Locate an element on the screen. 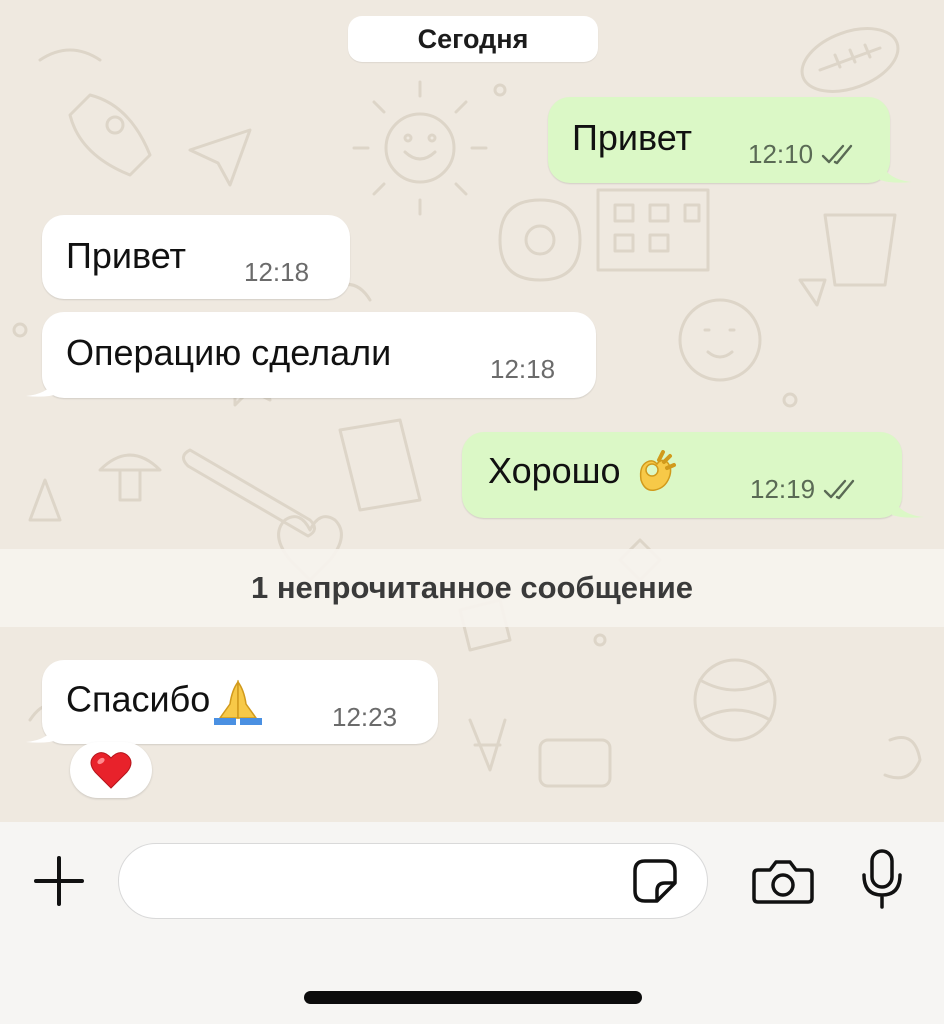 The image size is (944, 1024). date-separator: Сегодня is located at coordinates (473, 39).